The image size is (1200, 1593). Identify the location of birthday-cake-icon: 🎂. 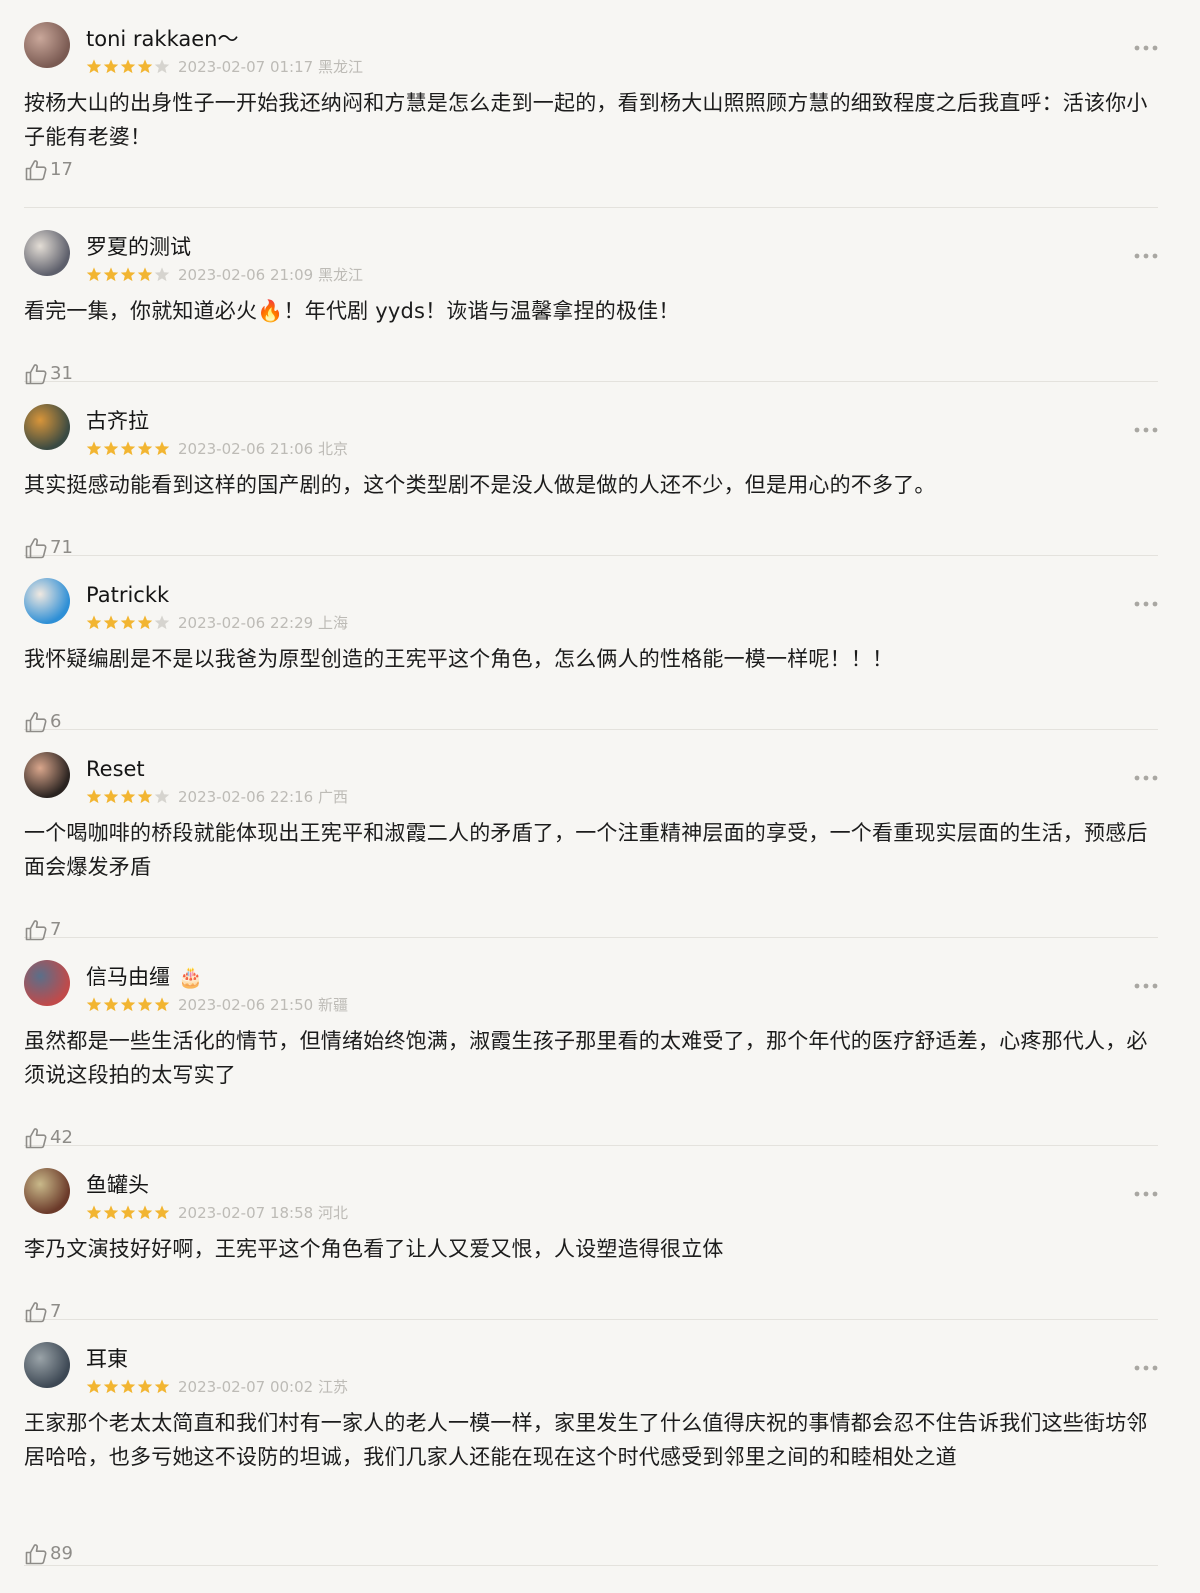
(190, 977).